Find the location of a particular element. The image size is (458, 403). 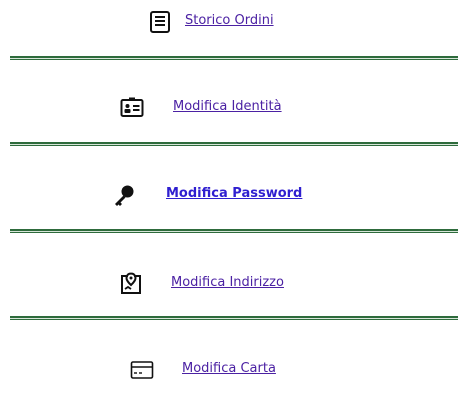

modifica-indirizzo-link: Modifica Indirizzo is located at coordinates (227, 283).